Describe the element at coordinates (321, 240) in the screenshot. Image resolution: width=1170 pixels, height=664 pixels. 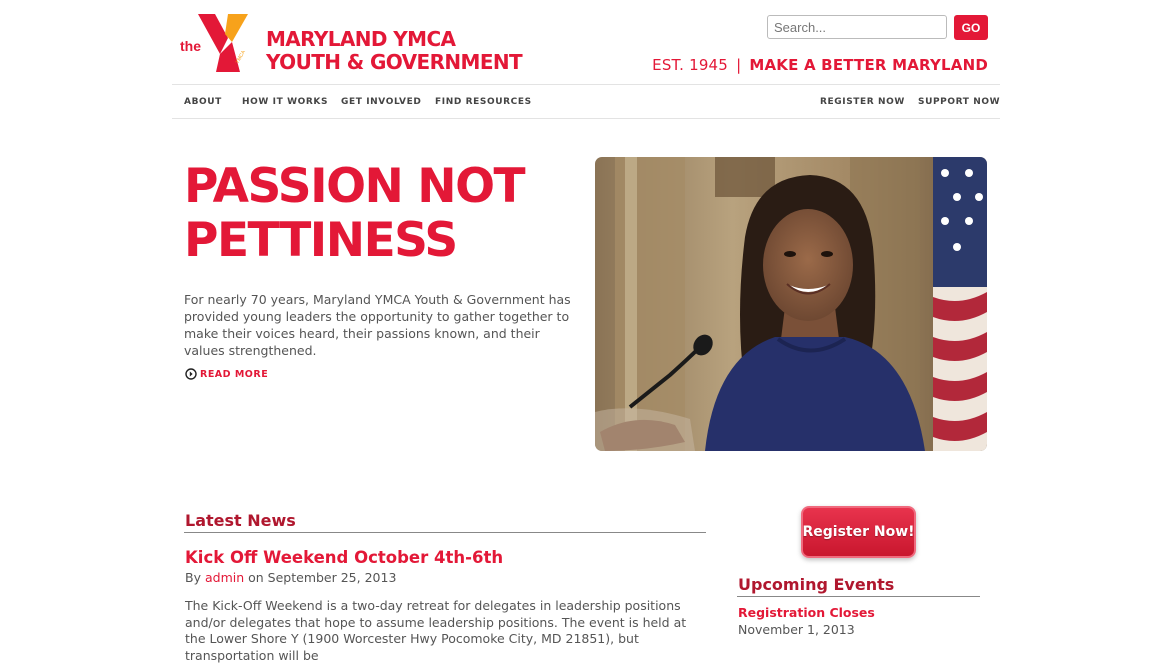
I see `hero-title-line-2: PETTINESS` at that location.